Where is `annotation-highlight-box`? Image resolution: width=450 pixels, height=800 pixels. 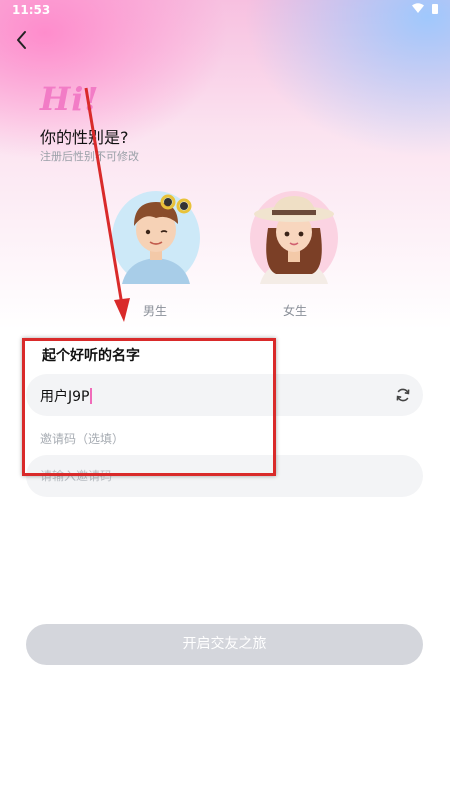 annotation-highlight-box is located at coordinates (149, 407).